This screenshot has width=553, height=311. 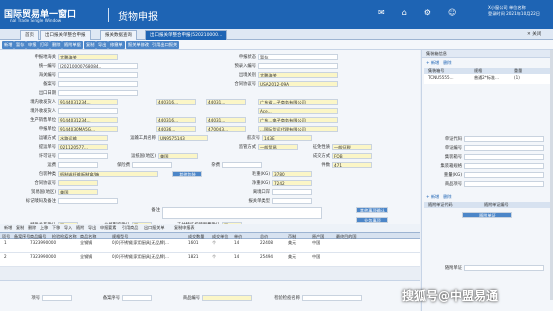 What do you see at coordinates (439, 63) in the screenshot?
I see `container-toolbar: + 新增 删除` at bounding box center [439, 63].